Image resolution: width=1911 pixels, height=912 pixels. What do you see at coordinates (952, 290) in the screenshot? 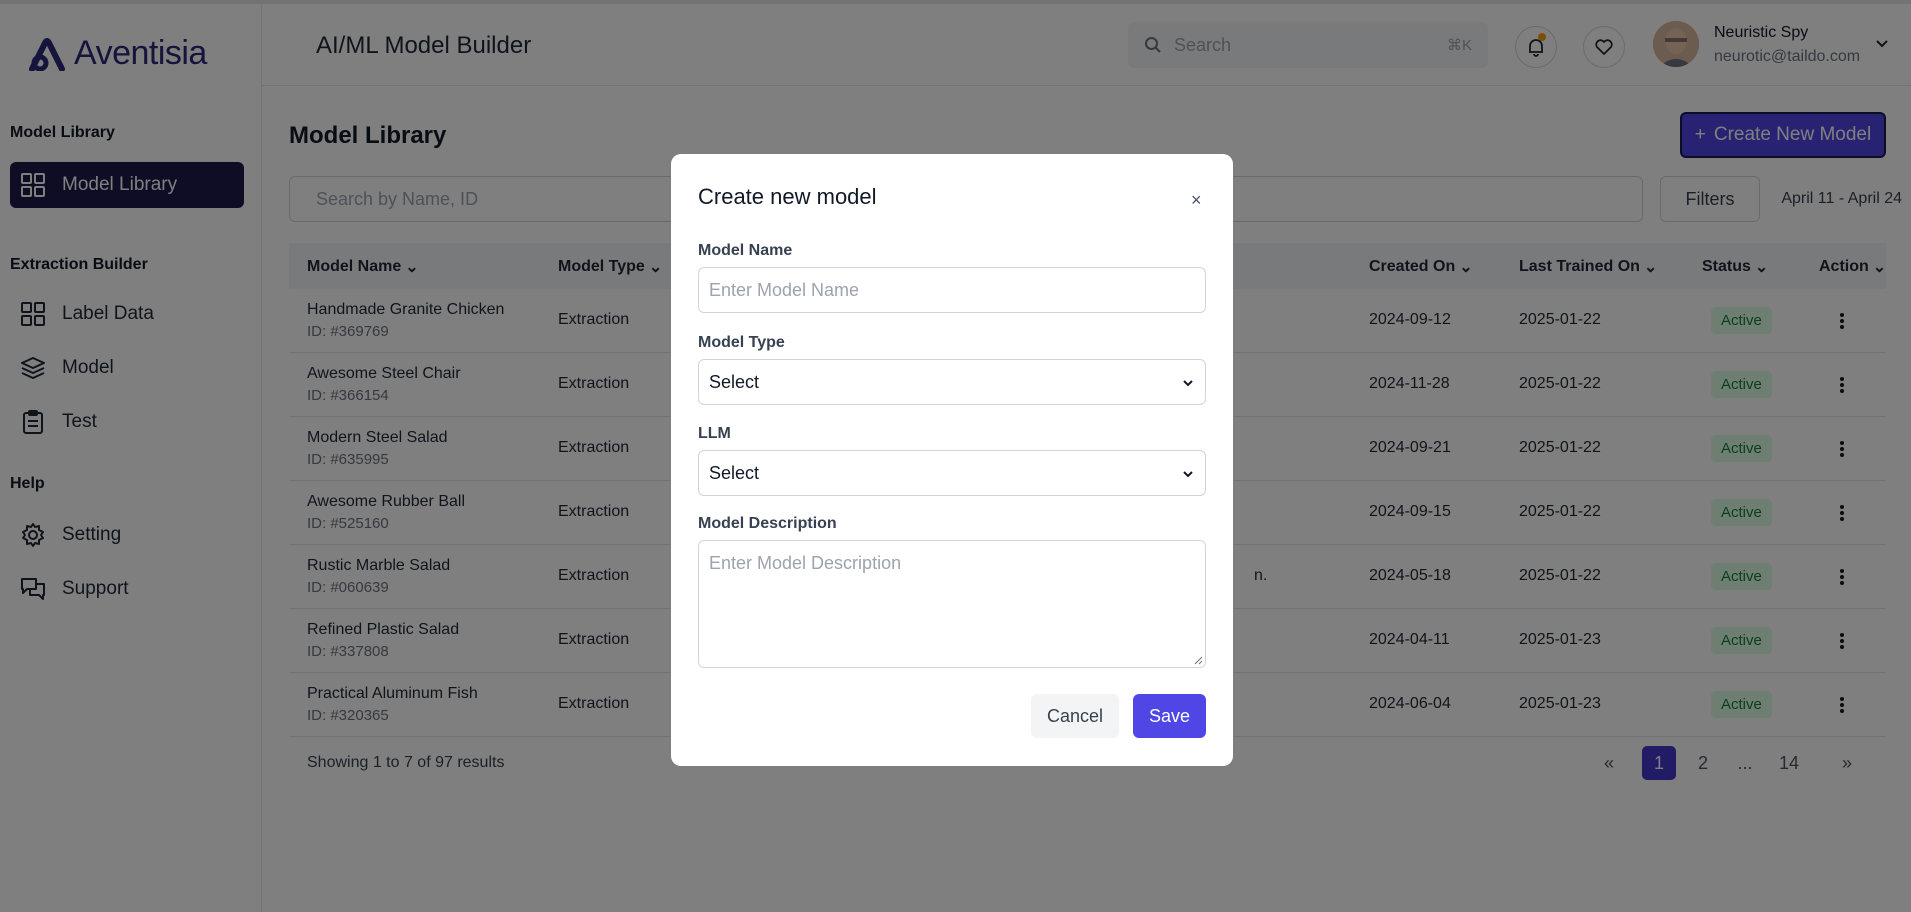
I see `model-name-input: Enter Model Name` at bounding box center [952, 290].